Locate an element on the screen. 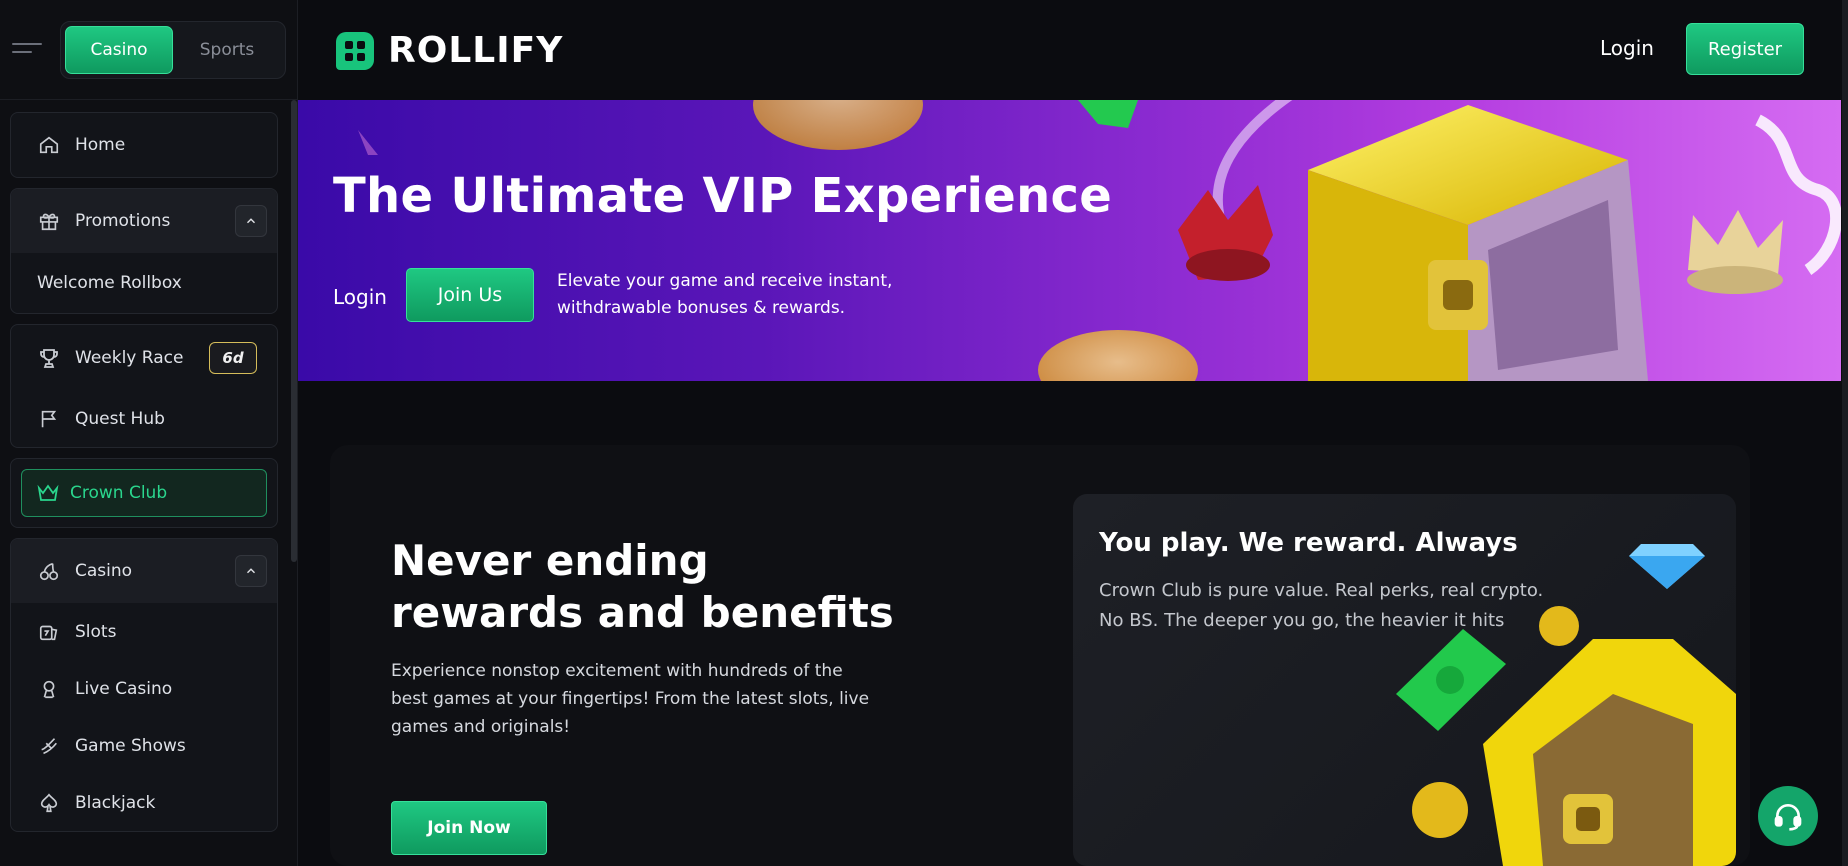 Image resolution: width=1848 pixels, height=866 pixels. flag-icon is located at coordinates (49, 419).